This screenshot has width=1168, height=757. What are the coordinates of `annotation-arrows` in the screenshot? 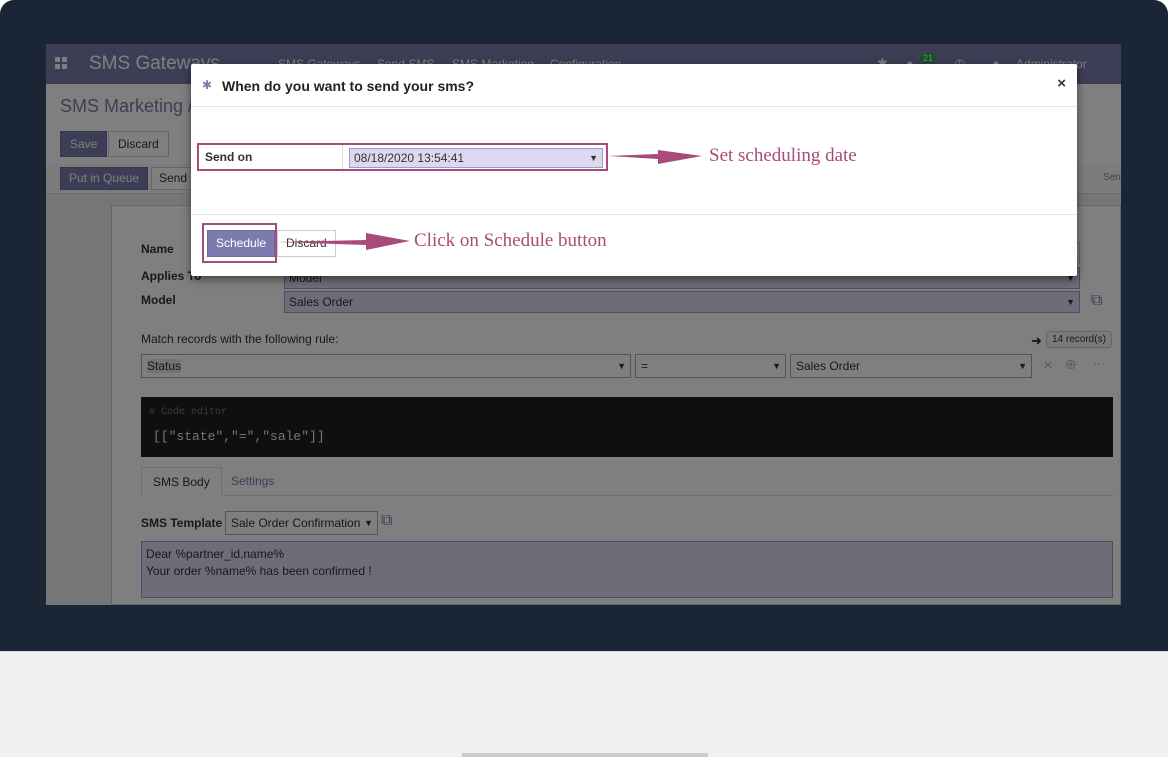 It's located at (489, 200).